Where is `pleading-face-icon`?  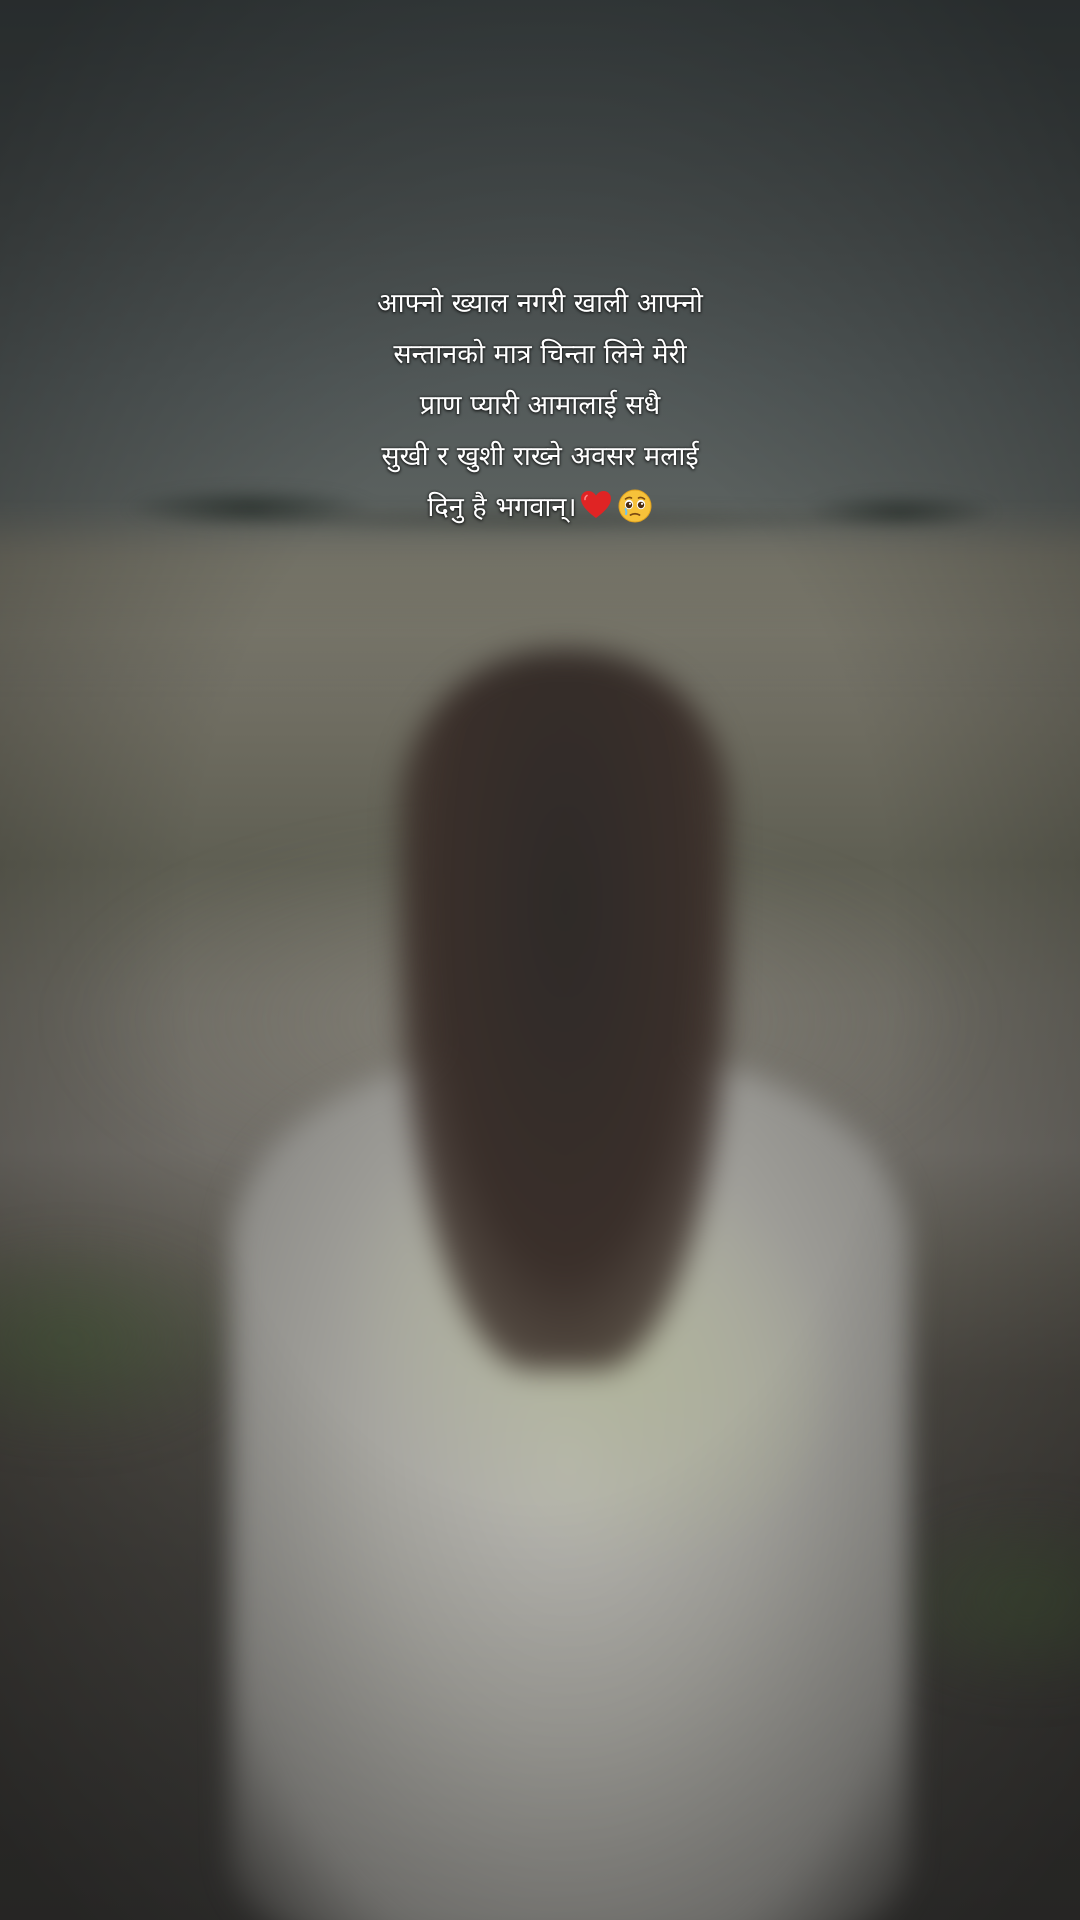
pleading-face-icon is located at coordinates (635, 506).